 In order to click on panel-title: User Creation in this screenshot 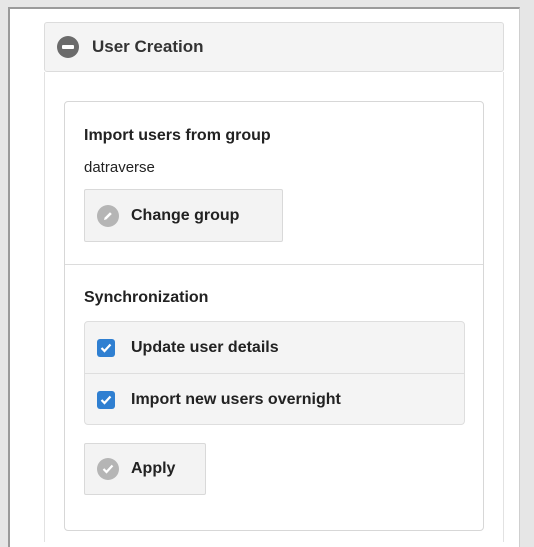, I will do `click(148, 46)`.